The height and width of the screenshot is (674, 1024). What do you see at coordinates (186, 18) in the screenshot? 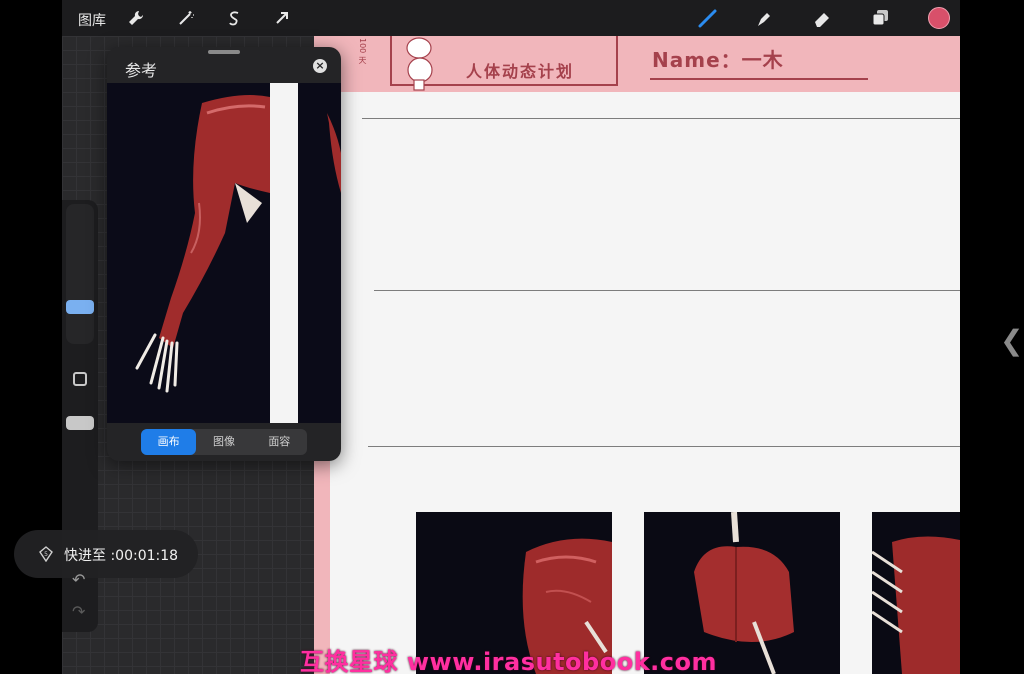
I see `magic-wand-icon` at bounding box center [186, 18].